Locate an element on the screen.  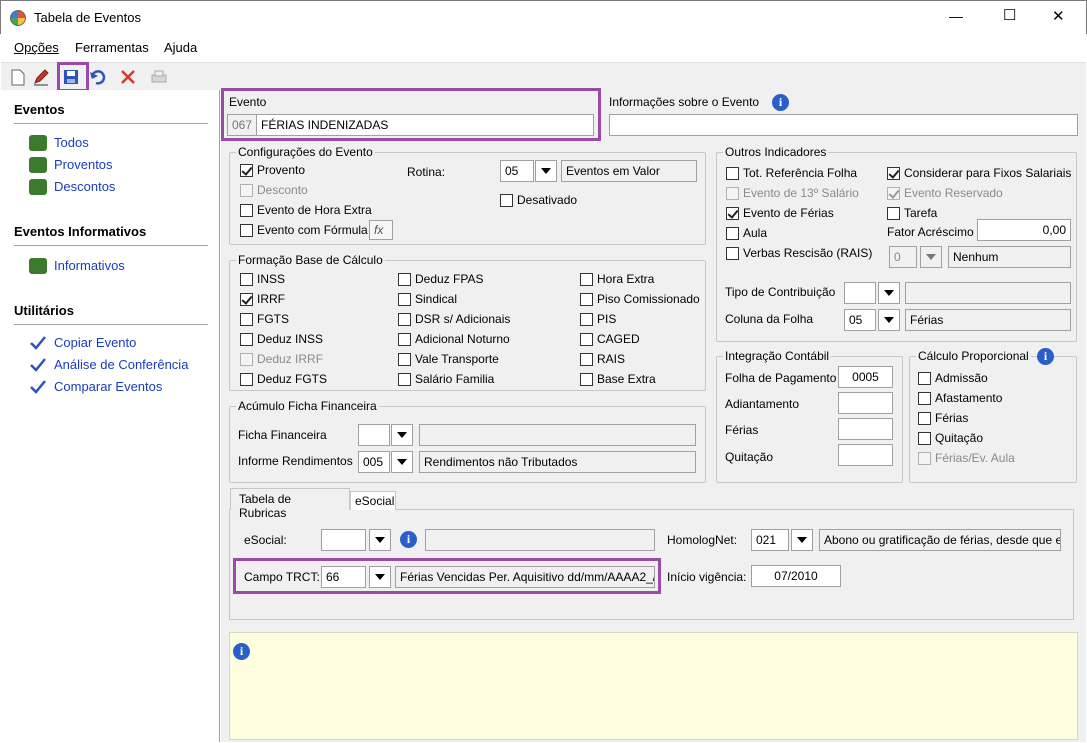
pis-checkbox: PIS is located at coordinates (598, 319).